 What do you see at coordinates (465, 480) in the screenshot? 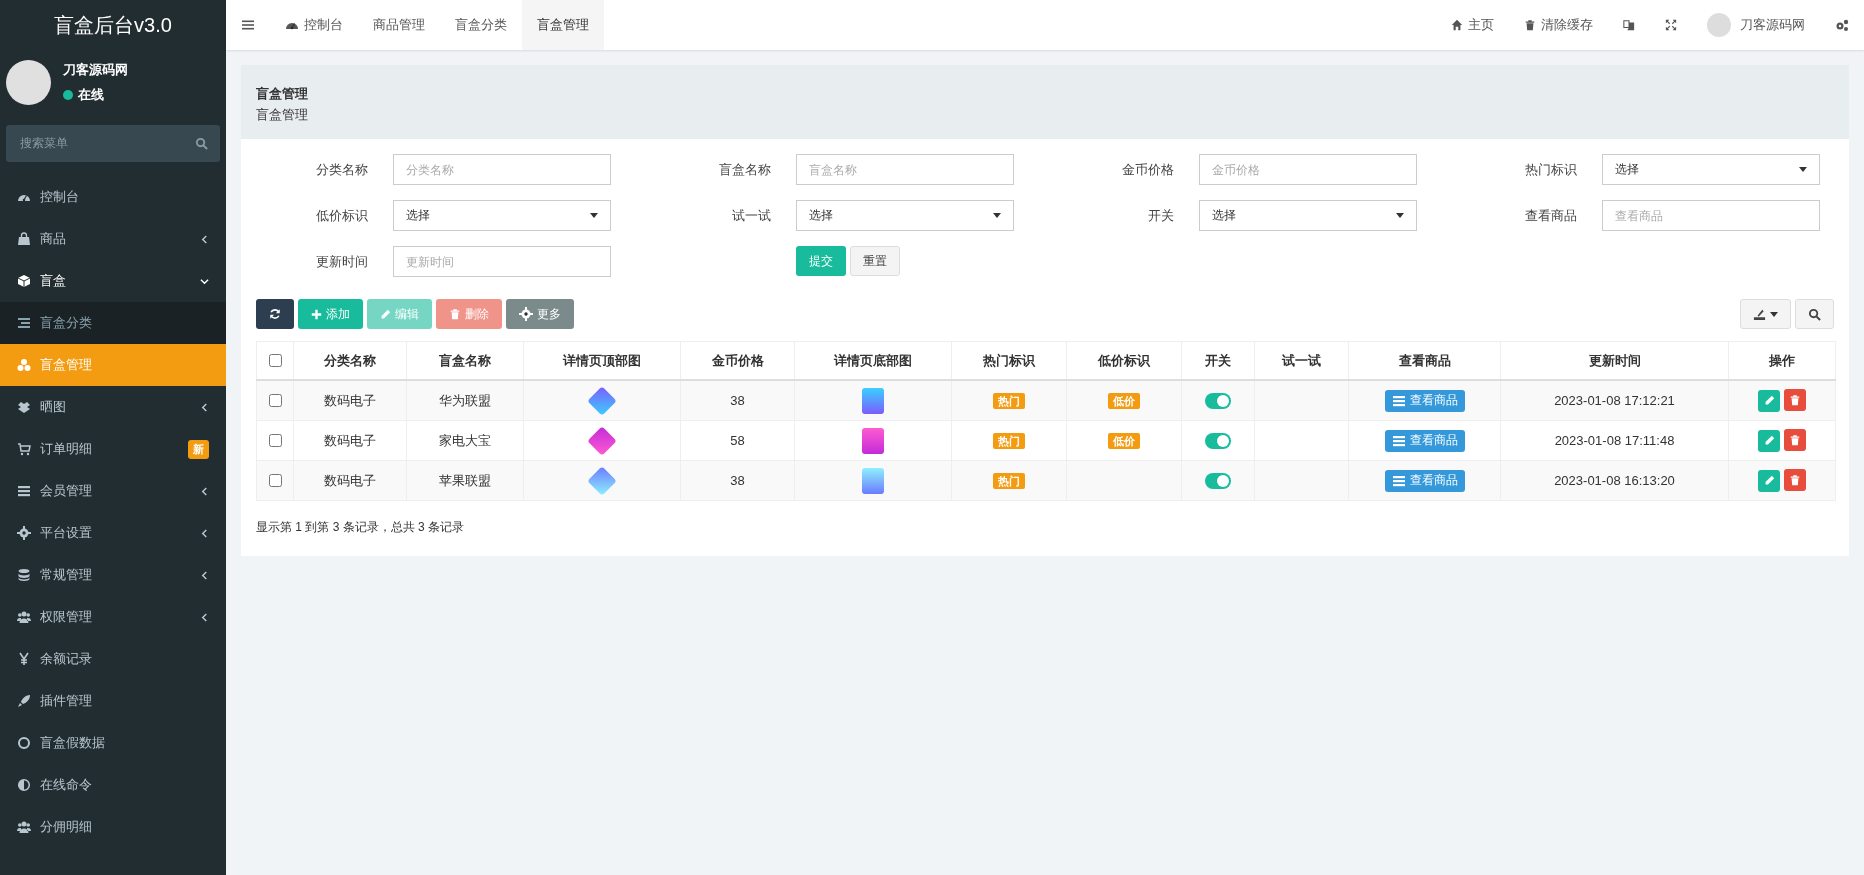
I see `table-cell: 苹果联盟` at bounding box center [465, 480].